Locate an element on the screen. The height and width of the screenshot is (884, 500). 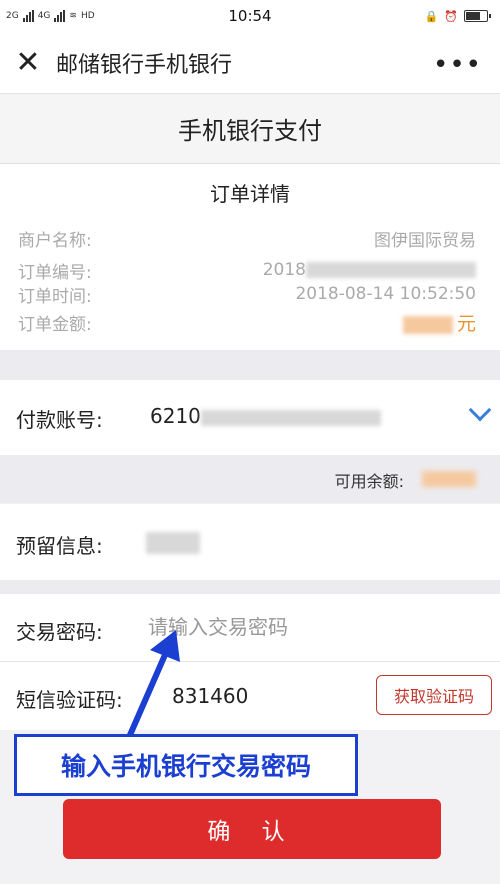
order-time-label: 订单时间: is located at coordinates (55, 296).